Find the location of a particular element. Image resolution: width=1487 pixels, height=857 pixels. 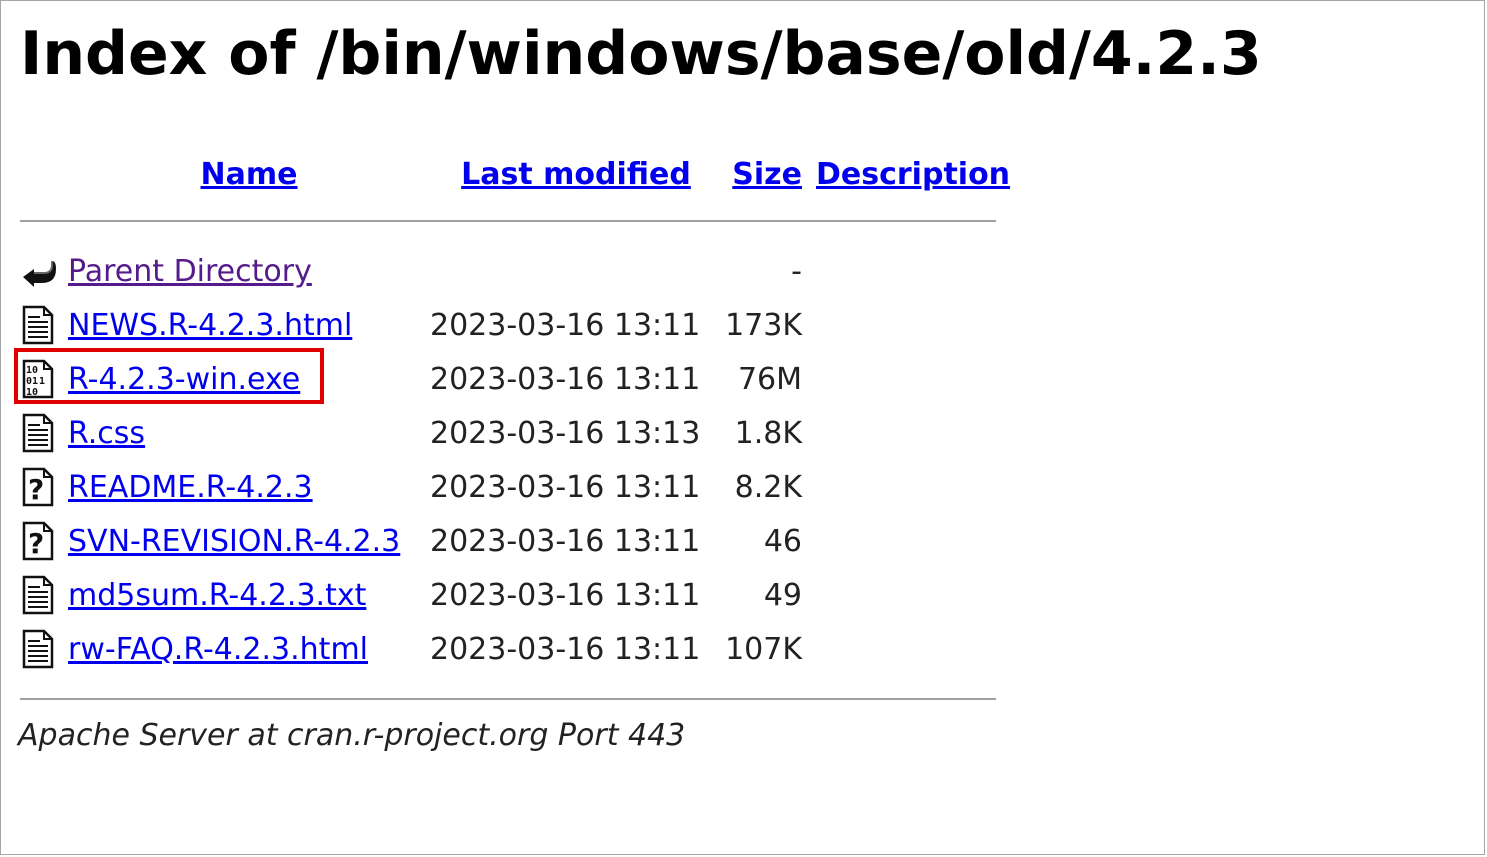

size-cell: 173K is located at coordinates (763, 325).